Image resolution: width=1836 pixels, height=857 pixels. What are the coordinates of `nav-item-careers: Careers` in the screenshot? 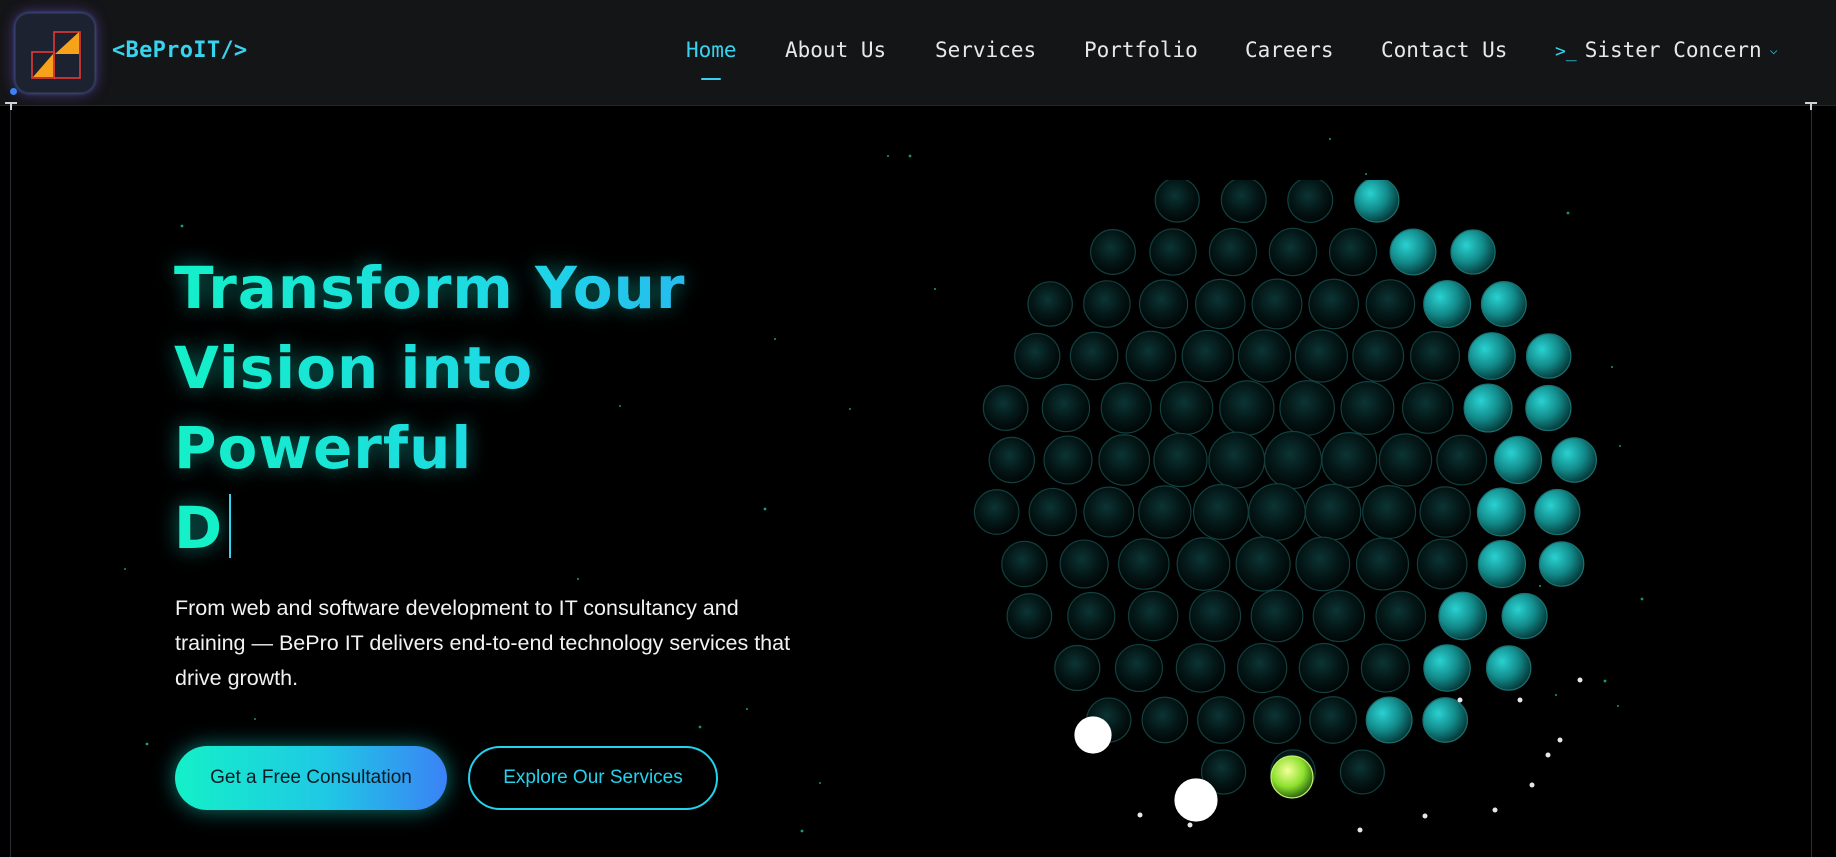 It's located at (1289, 50).